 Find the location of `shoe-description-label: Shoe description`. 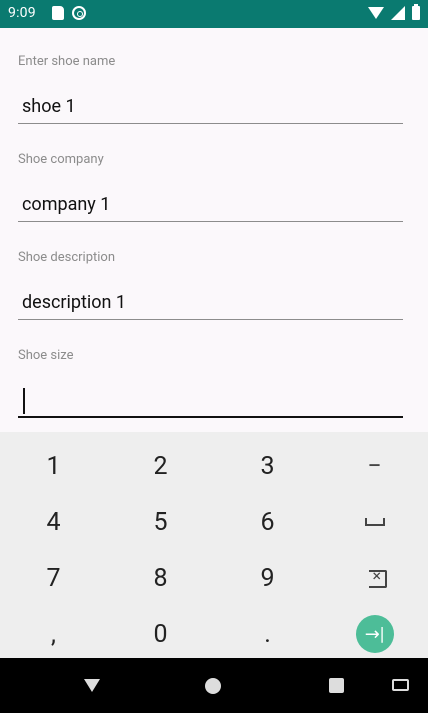

shoe-description-label: Shoe description is located at coordinates (67, 257).